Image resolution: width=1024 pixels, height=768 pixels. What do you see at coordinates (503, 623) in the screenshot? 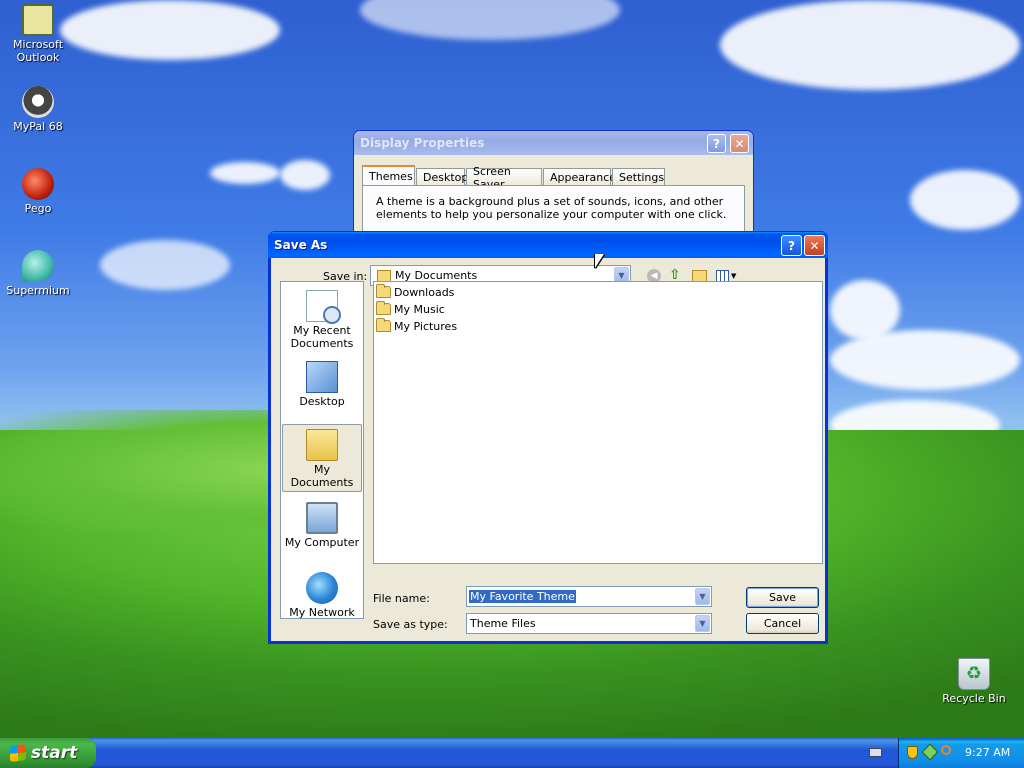
I see `save-type-value: Theme Files` at bounding box center [503, 623].